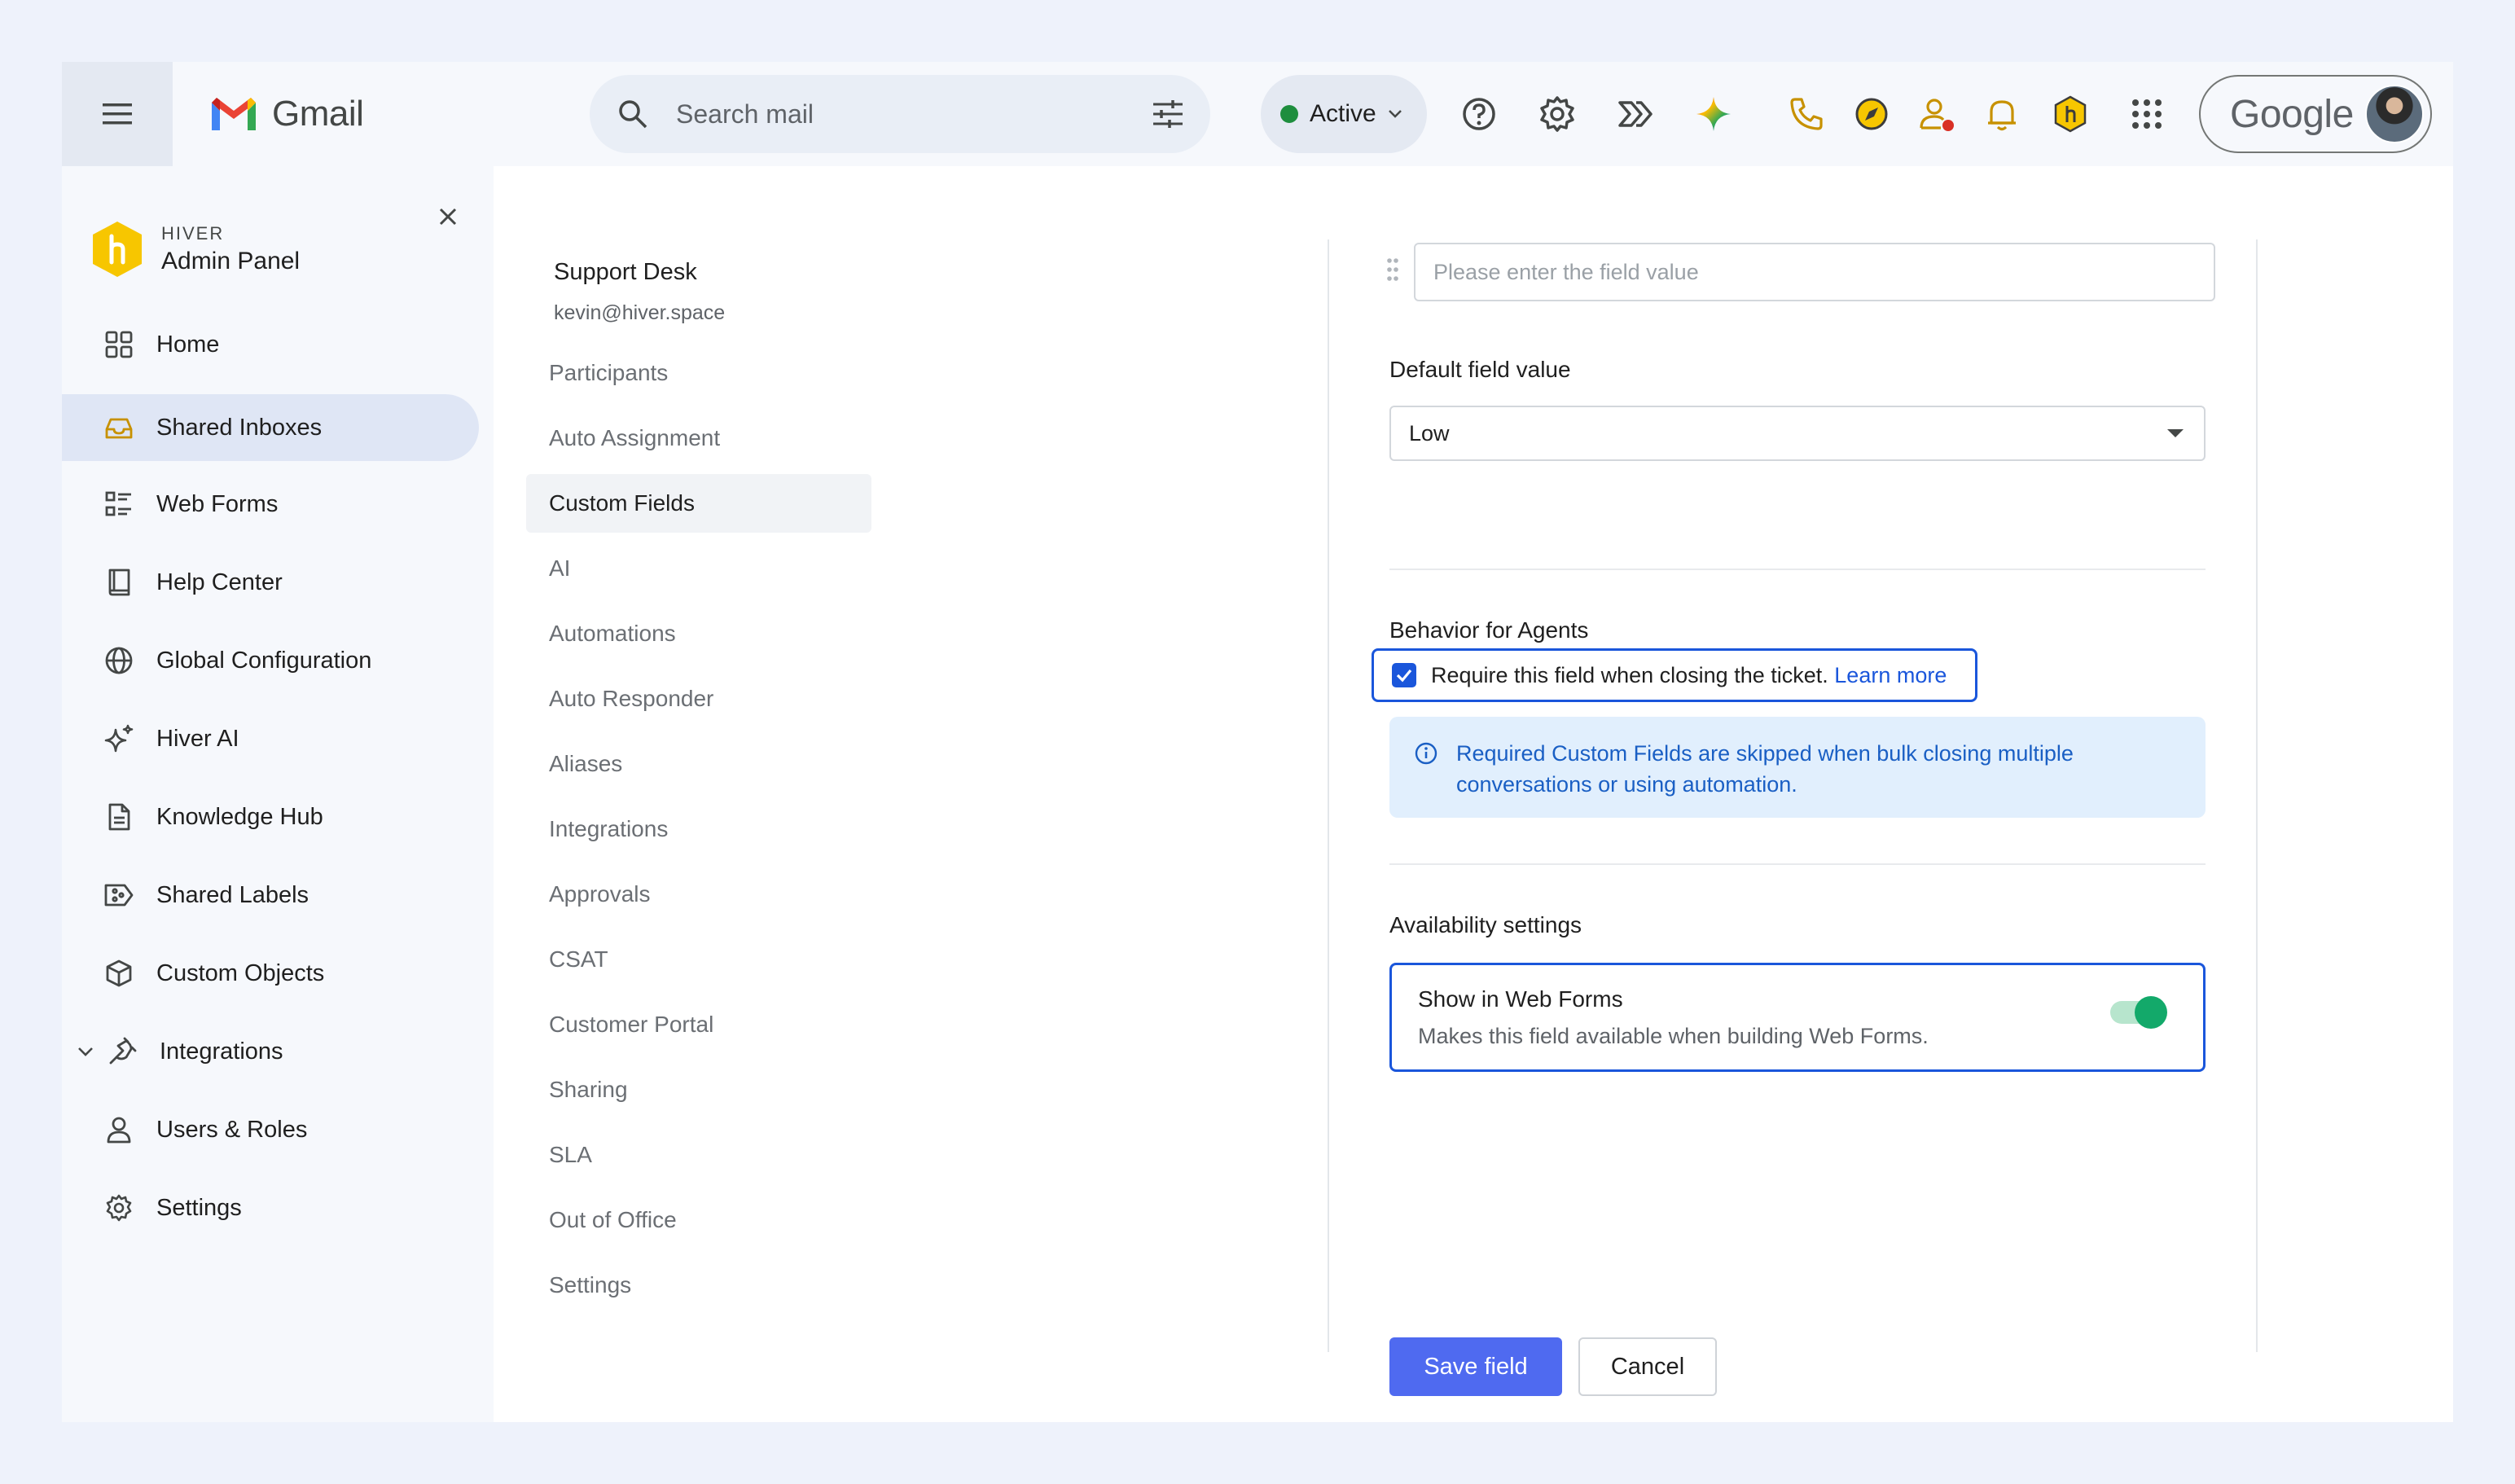 The height and width of the screenshot is (1484, 2515). What do you see at coordinates (699, 1155) in the screenshot?
I see `subnav-item-sla: SLA` at bounding box center [699, 1155].